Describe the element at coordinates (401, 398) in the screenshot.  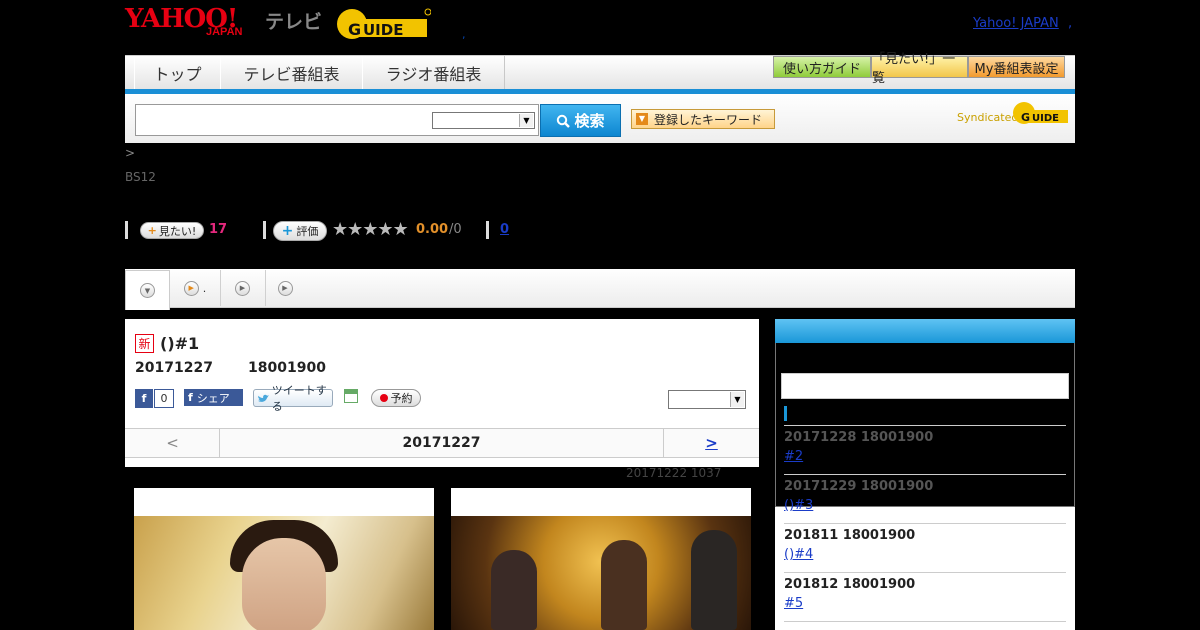
I see `reserve-label: 予約` at that location.